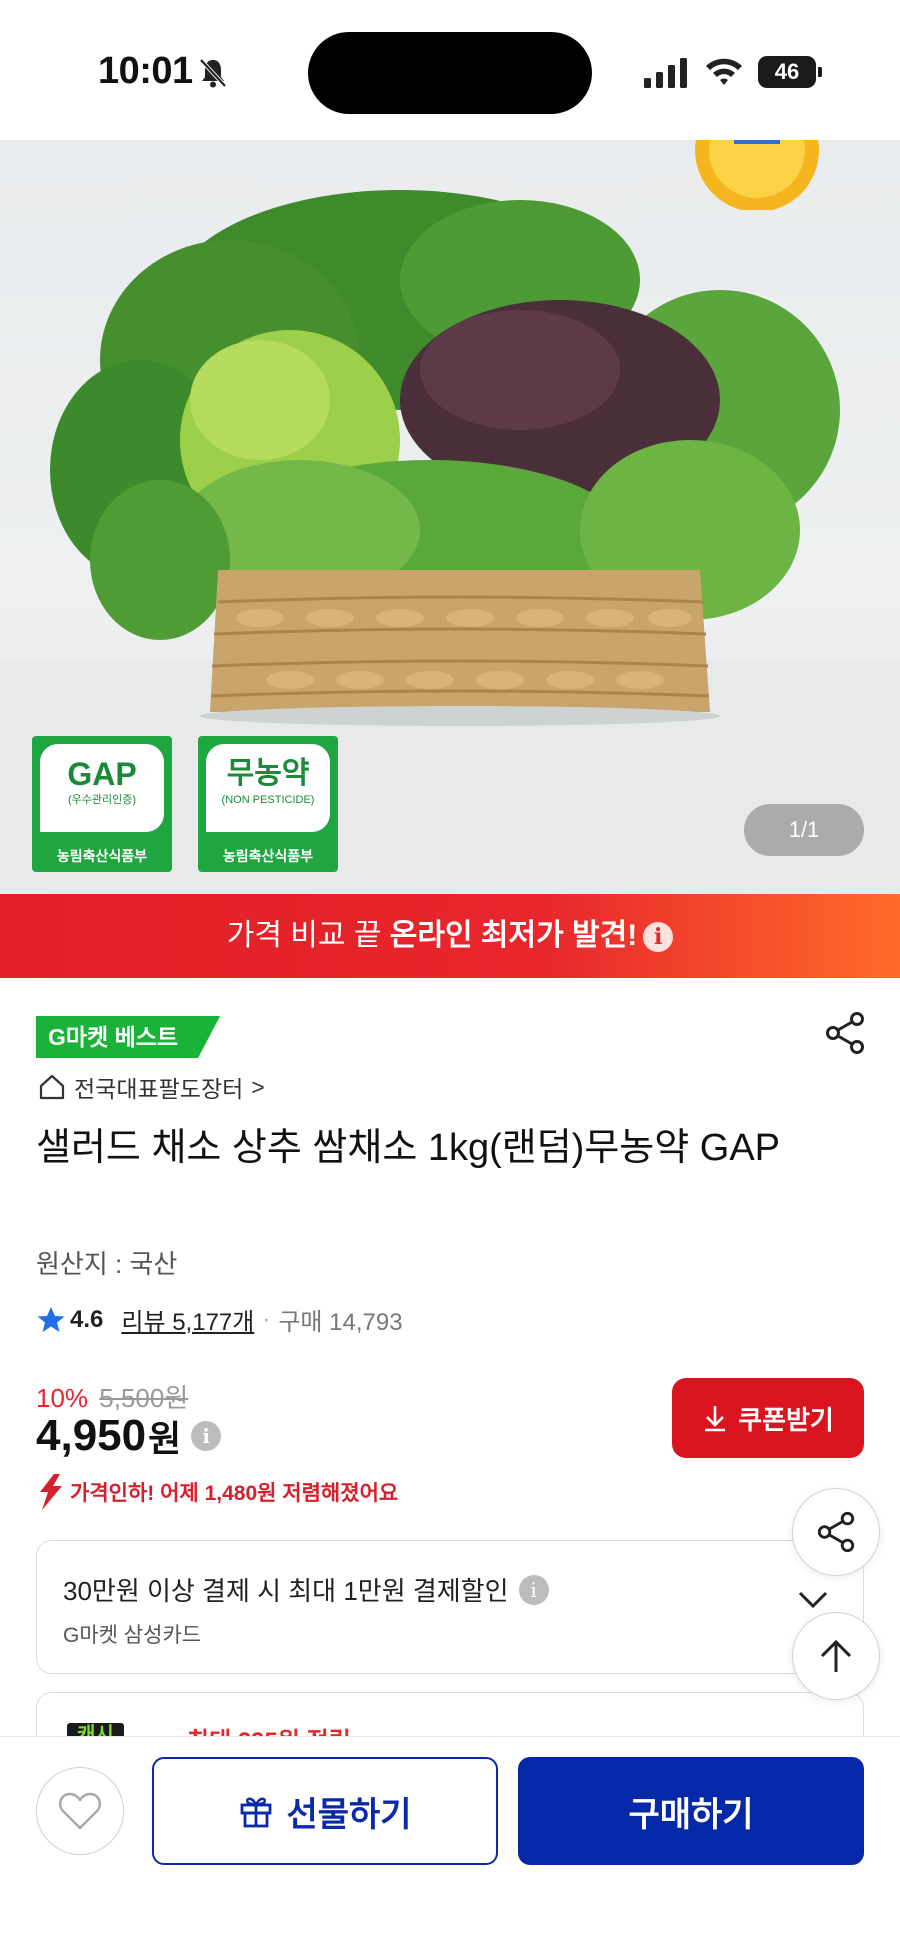 The image size is (900, 1956). I want to click on floating-share-button, so click(836, 1532).